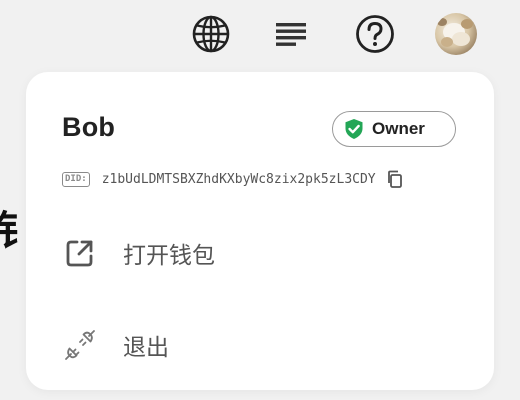 This screenshot has width=520, height=400. I want to click on did-value: z1bUdLDMTSBXZhdKXbyWc8zix2pk5zL3CDY, so click(238, 179).